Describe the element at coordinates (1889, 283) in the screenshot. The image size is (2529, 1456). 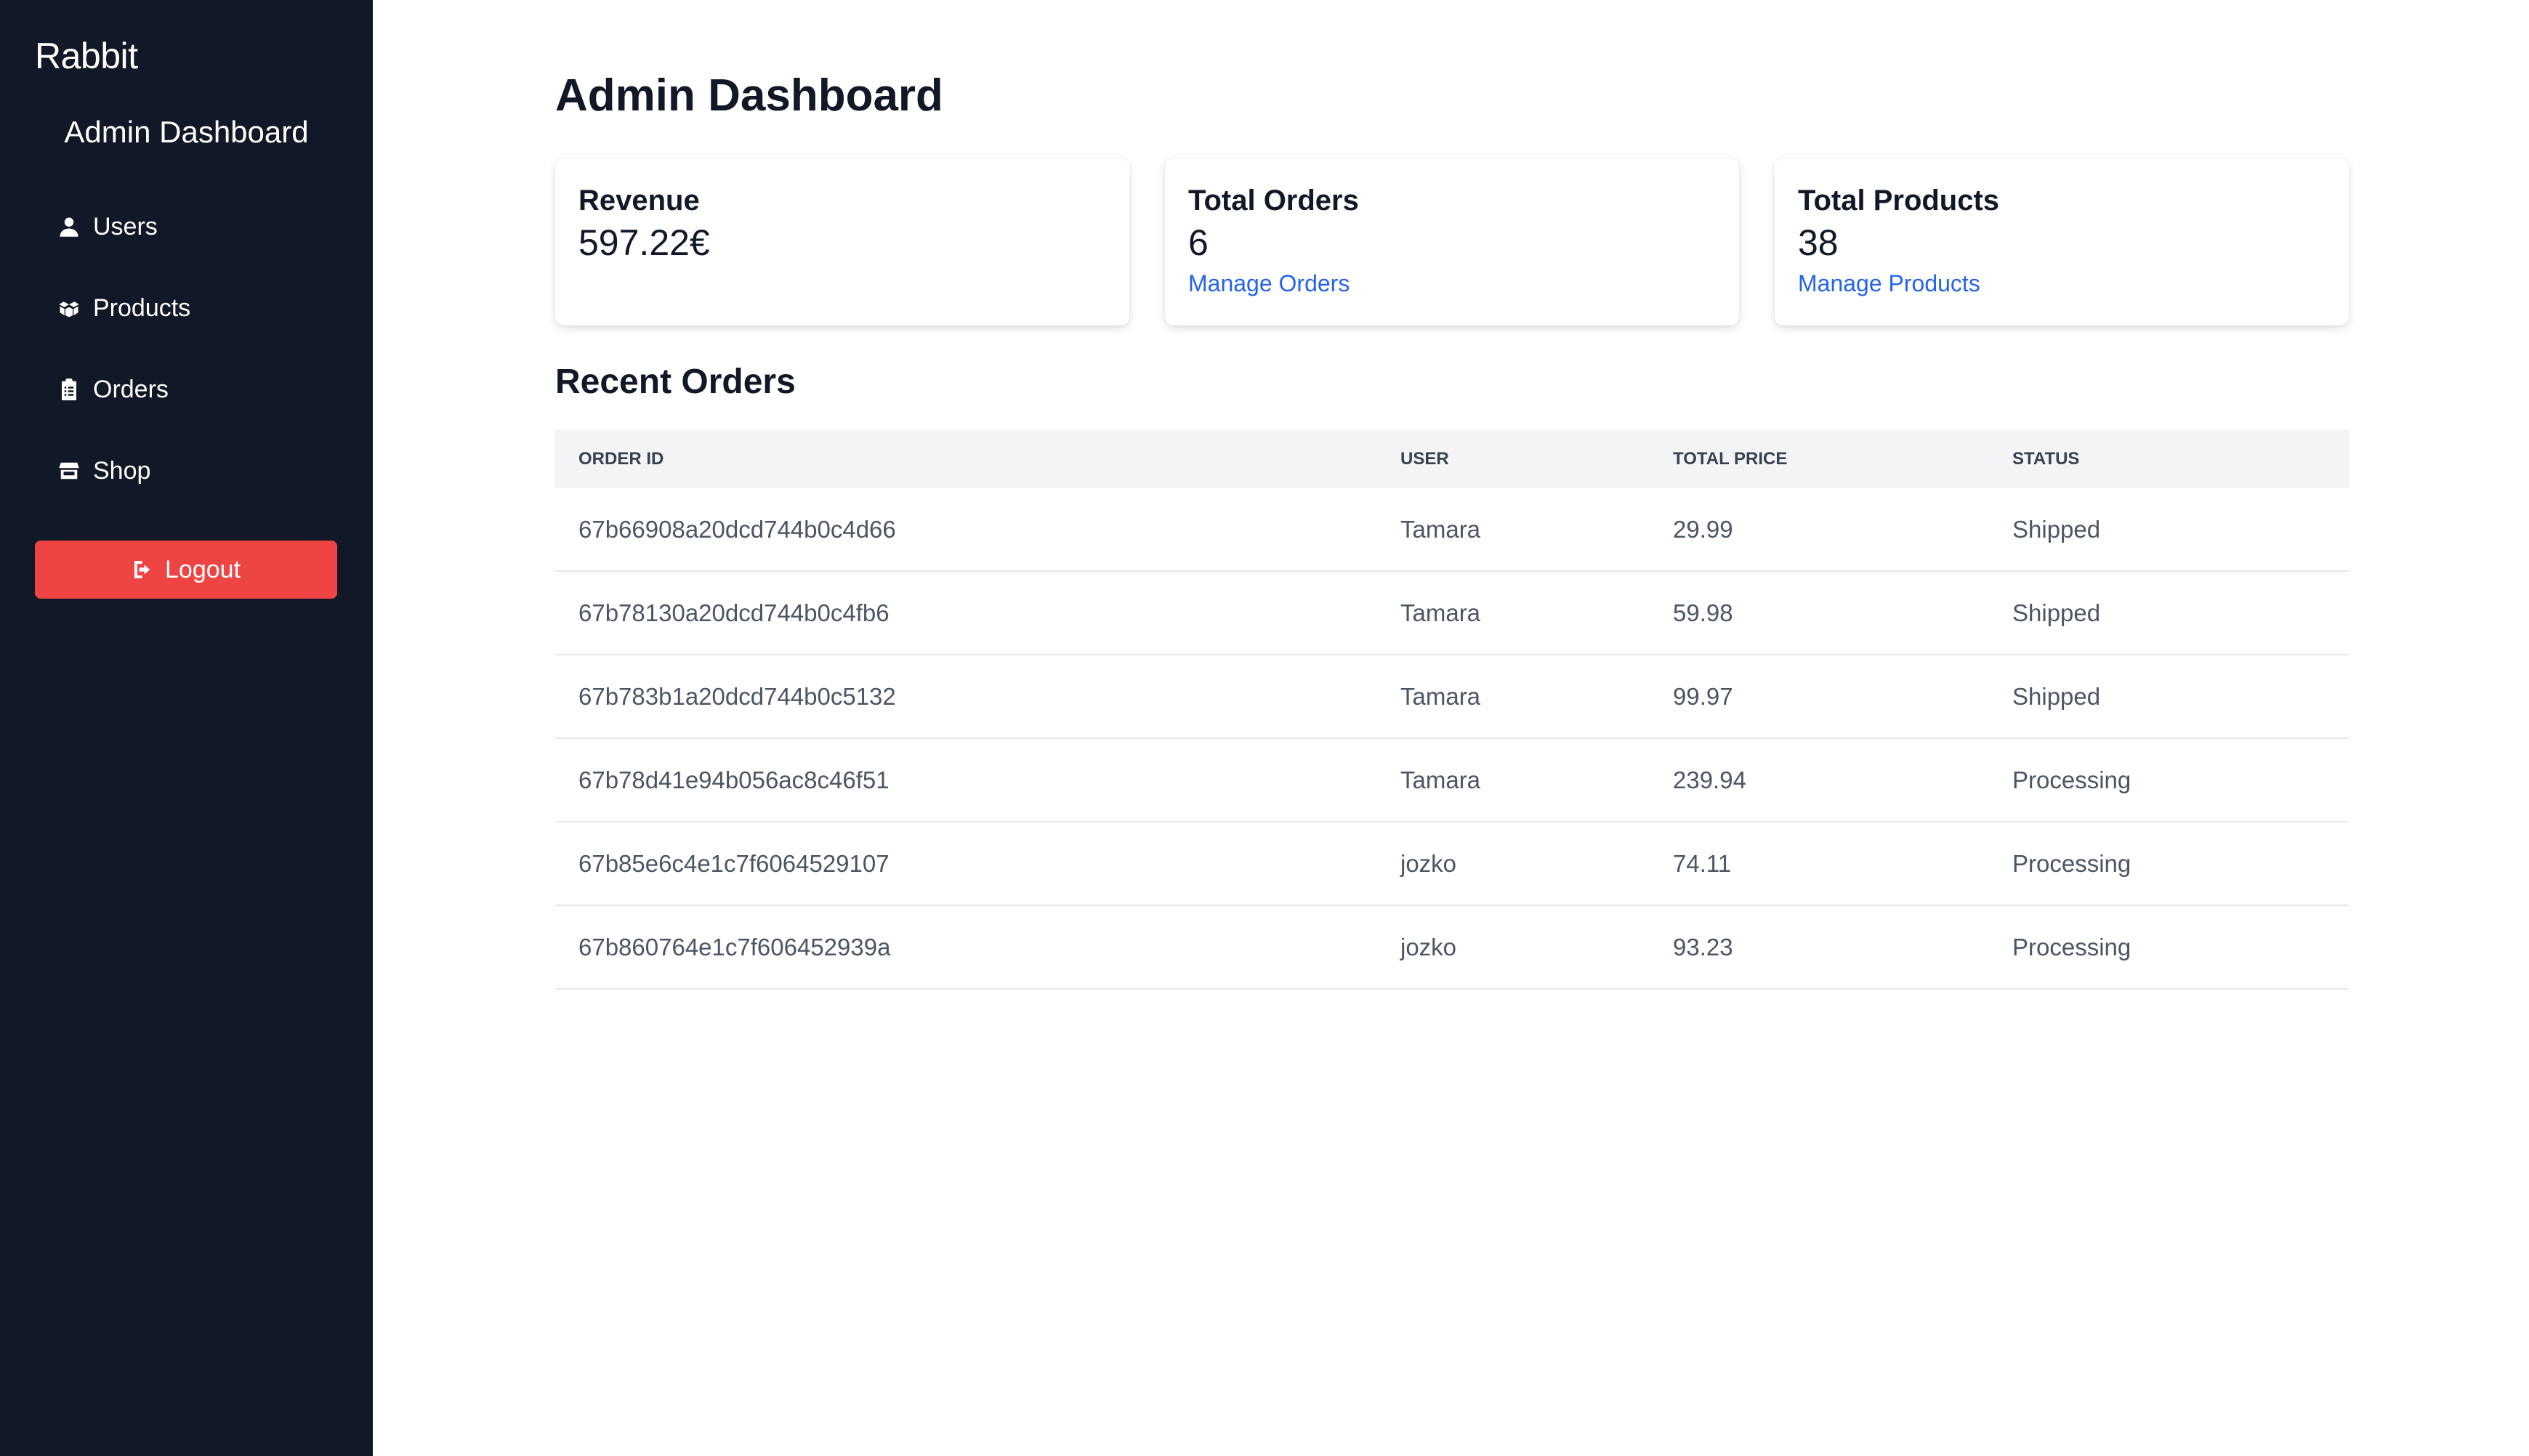
I see `manage-products-link: Manage Products` at that location.